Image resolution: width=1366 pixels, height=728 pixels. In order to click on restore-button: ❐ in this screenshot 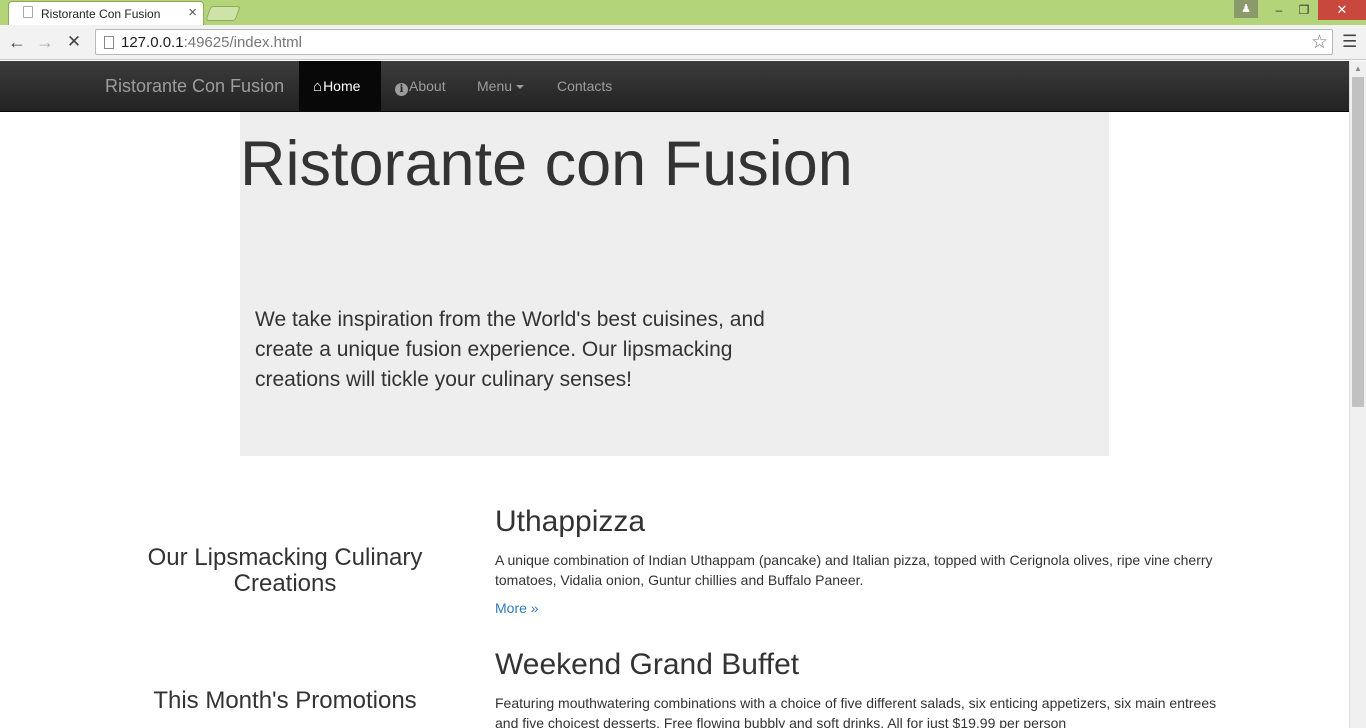, I will do `click(1304, 10)`.